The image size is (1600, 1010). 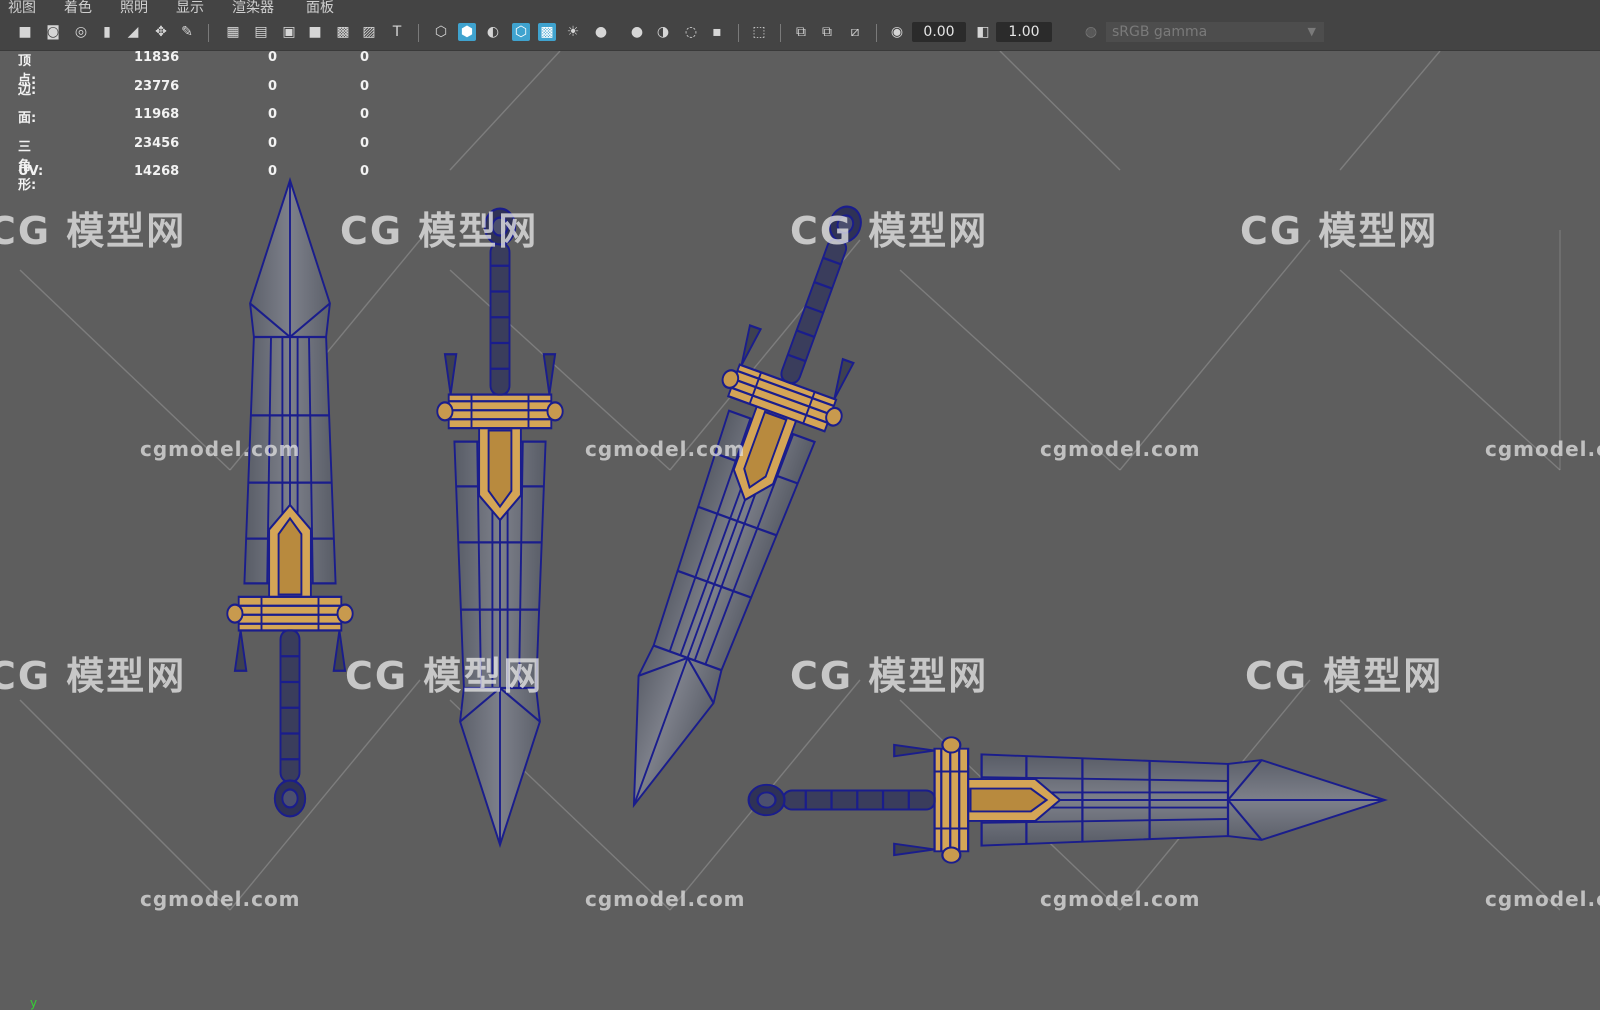 I want to click on 2d-pan-icon: ✥, so click(x=161, y=32).